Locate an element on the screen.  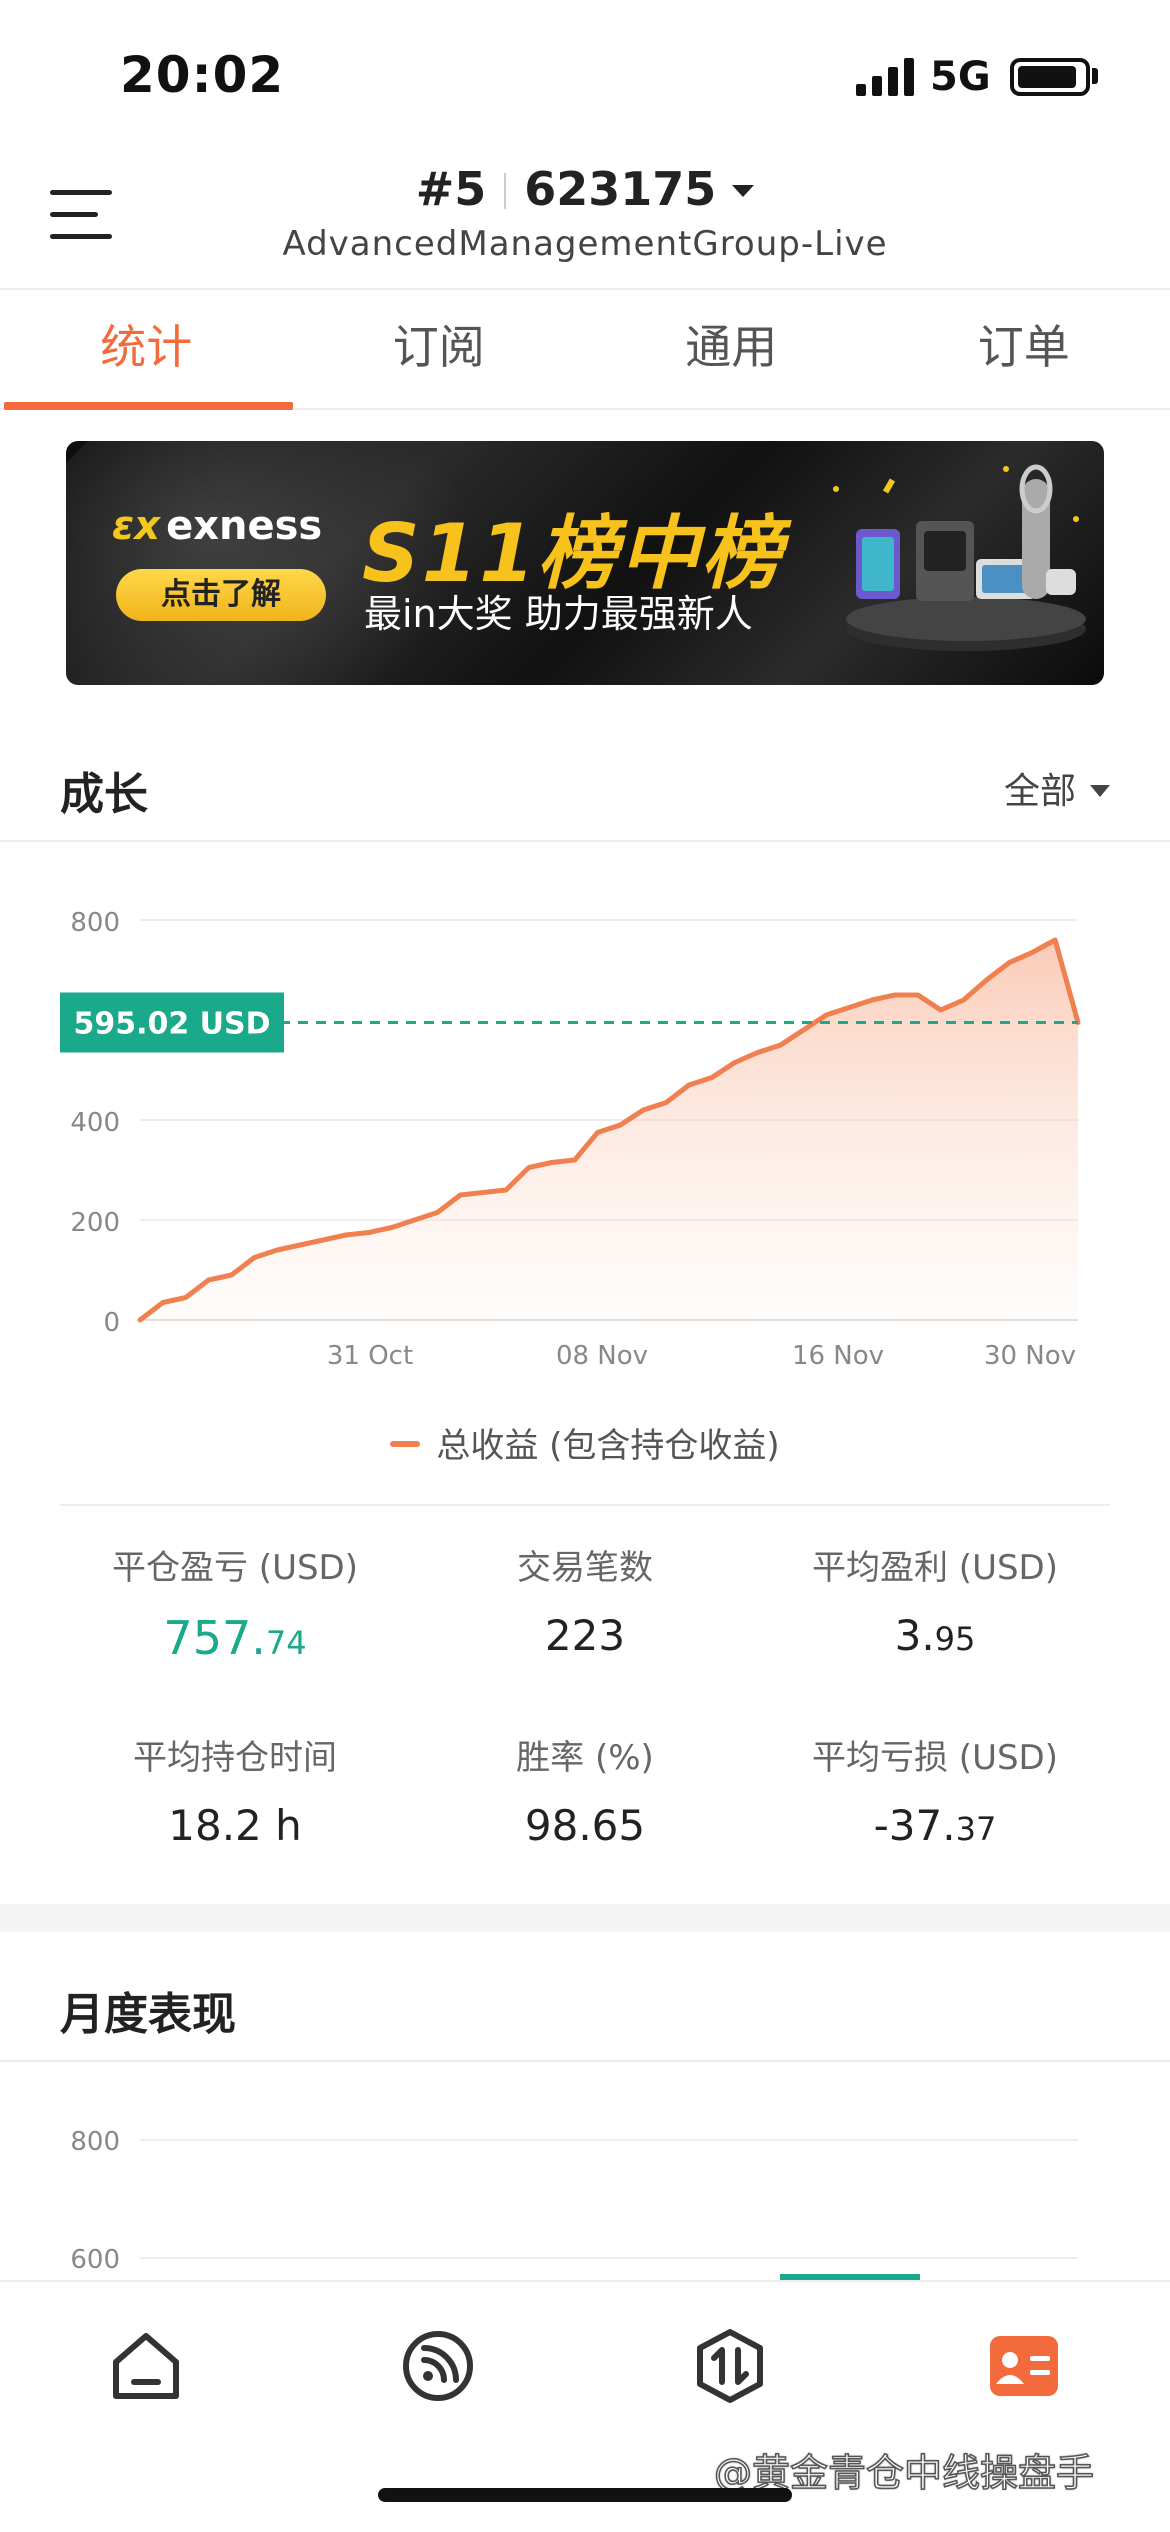
range-filter-label: 全部 is located at coordinates (1039, 791).